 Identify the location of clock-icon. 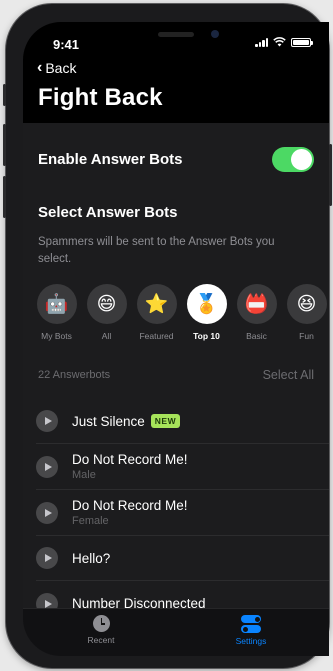
(101, 623).